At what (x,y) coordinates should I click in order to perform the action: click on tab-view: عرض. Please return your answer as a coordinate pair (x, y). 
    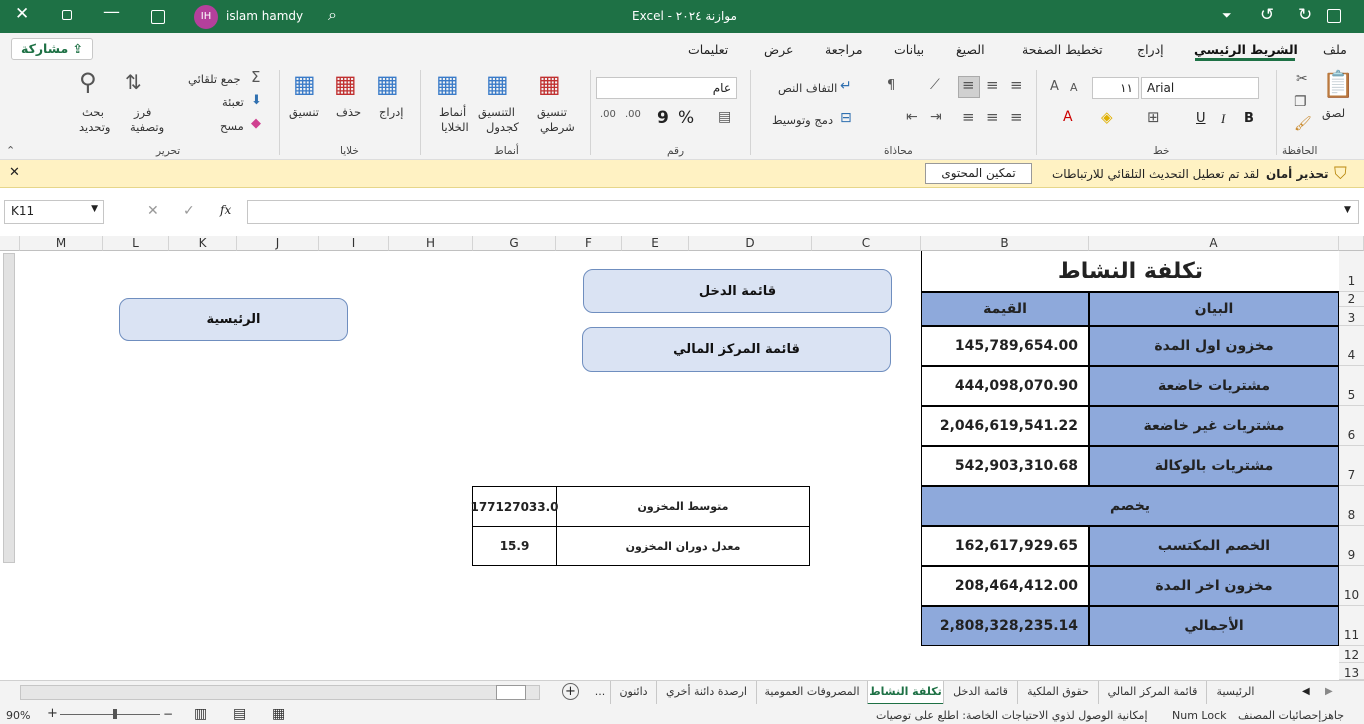
    Looking at the image, I should click on (778, 49).